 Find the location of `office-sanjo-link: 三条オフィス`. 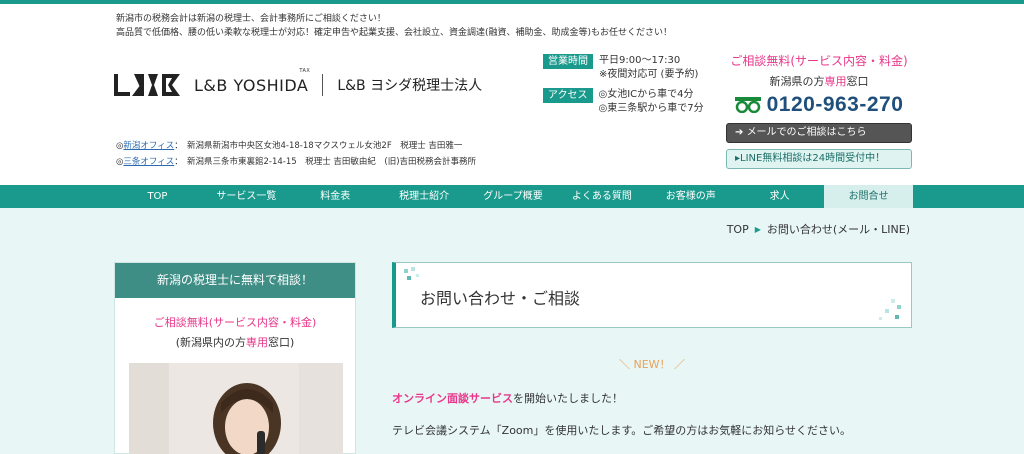

office-sanjo-link: 三条オフィス is located at coordinates (148, 162).